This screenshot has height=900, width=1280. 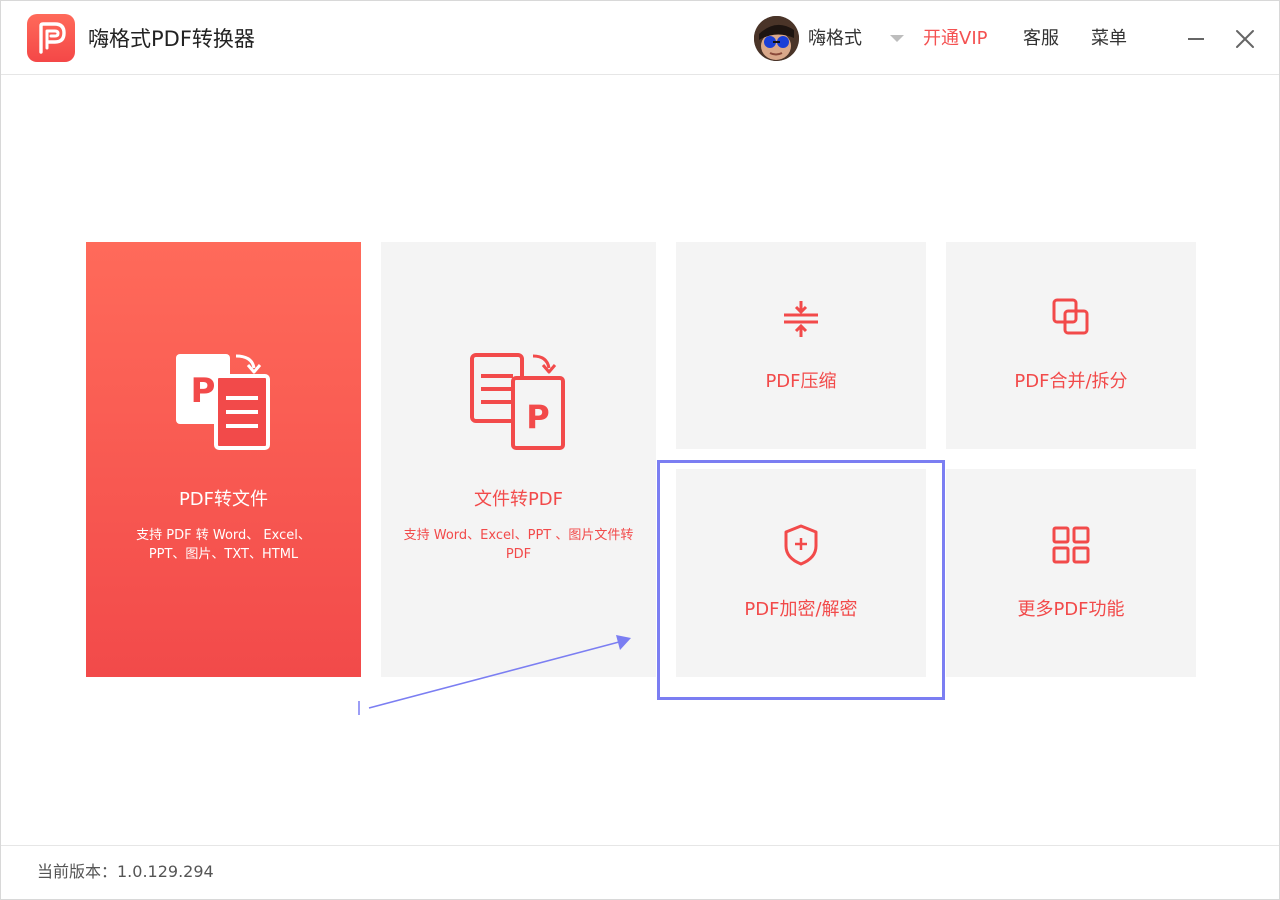 What do you see at coordinates (171, 39) in the screenshot?
I see `app-title: 嗨格式PDF转换器` at bounding box center [171, 39].